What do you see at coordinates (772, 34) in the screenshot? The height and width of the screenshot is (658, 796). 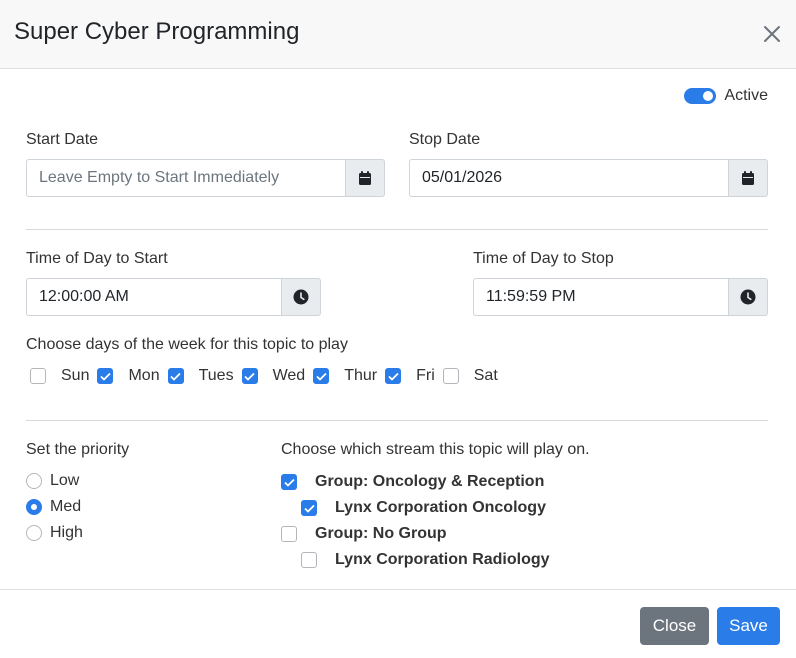 I see `close-icon` at bounding box center [772, 34].